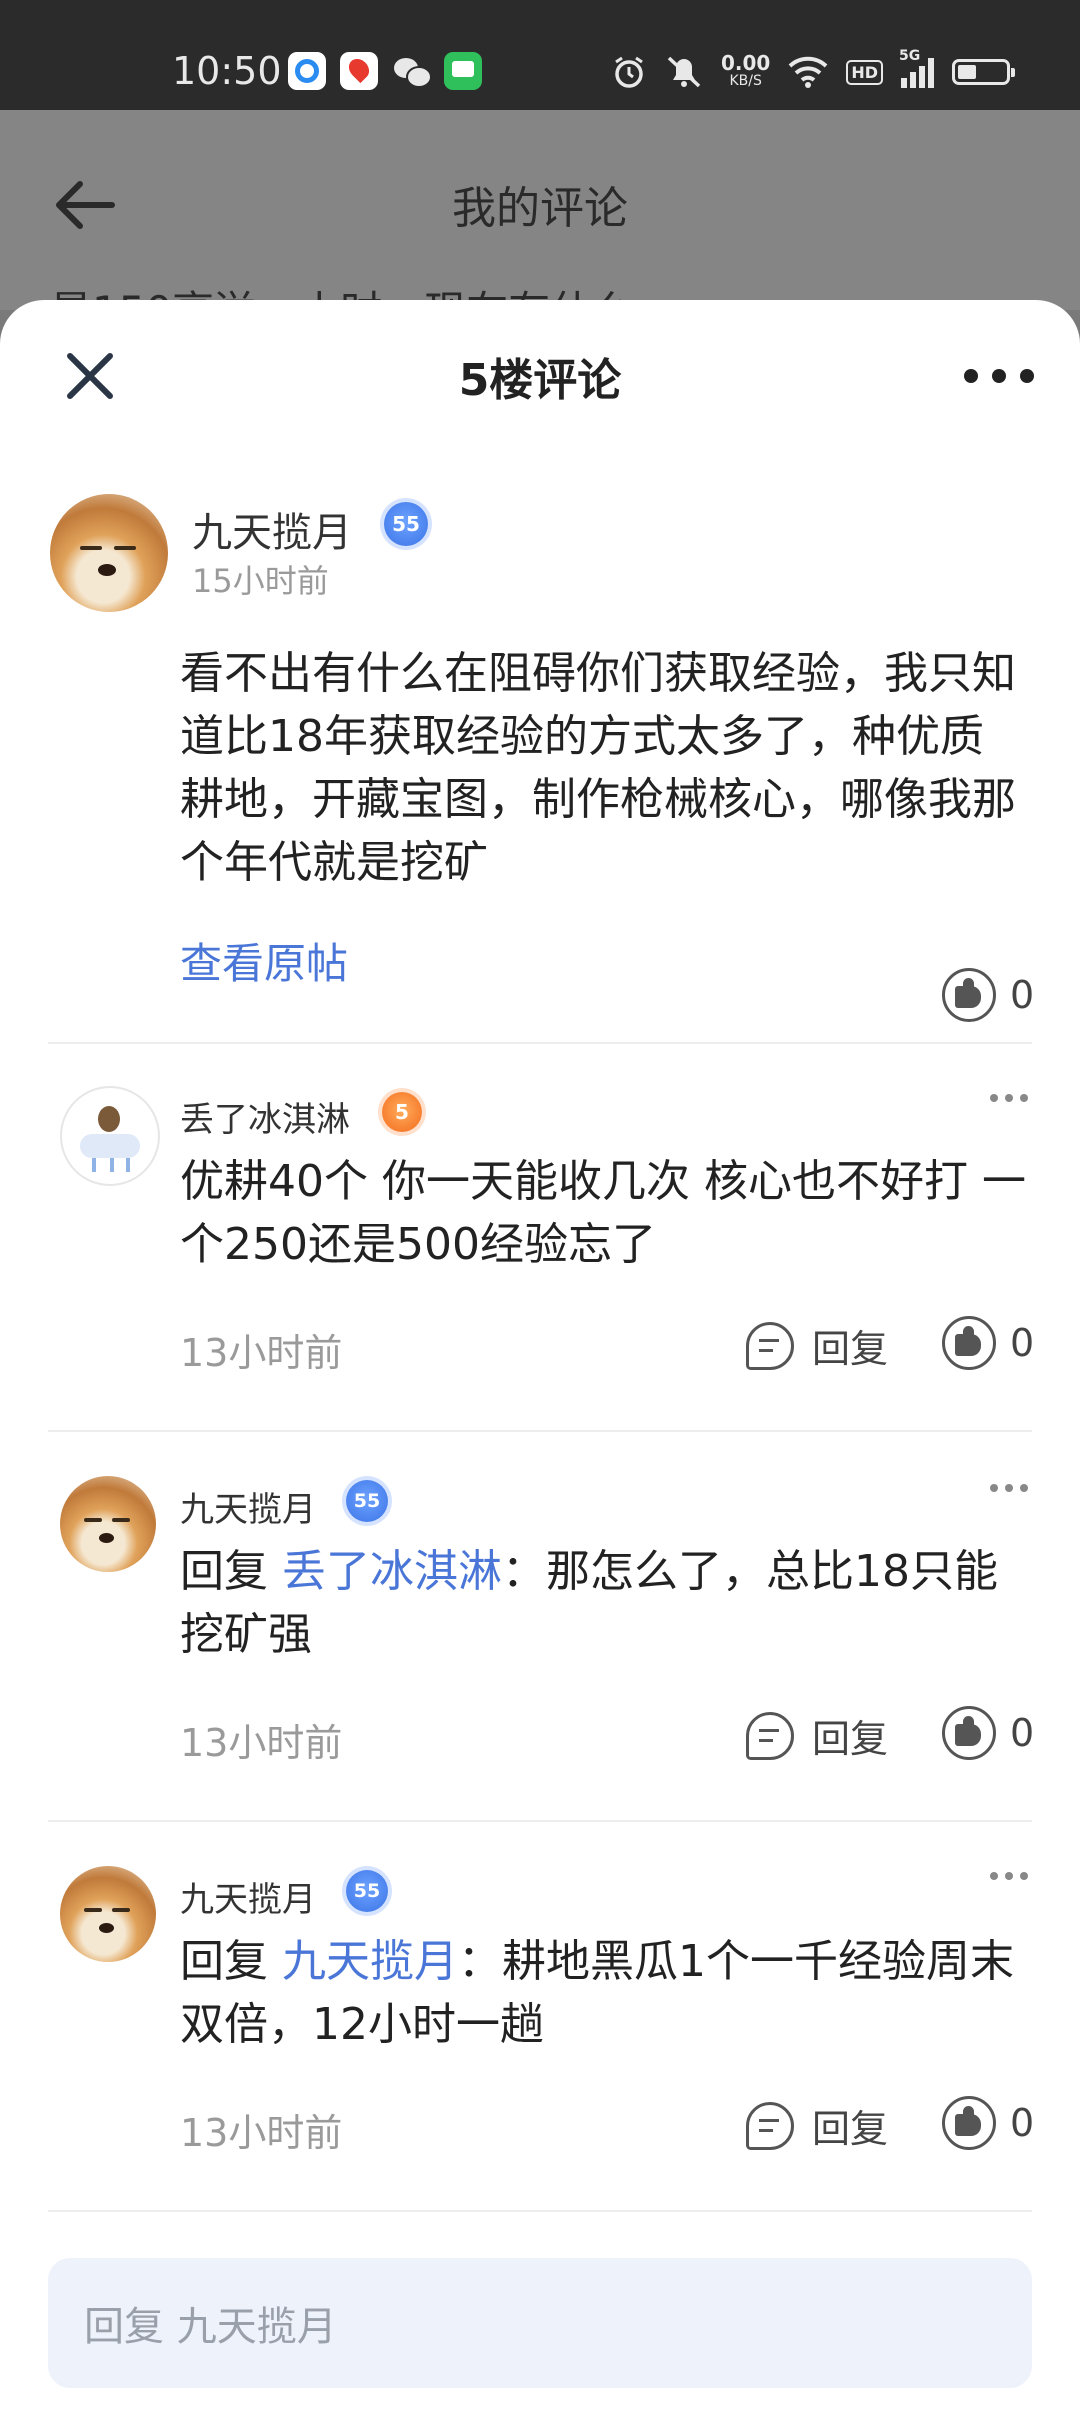 This screenshot has width=1080, height=2412. Describe the element at coordinates (540, 380) in the screenshot. I see `sheet-title: 5楼评论` at that location.